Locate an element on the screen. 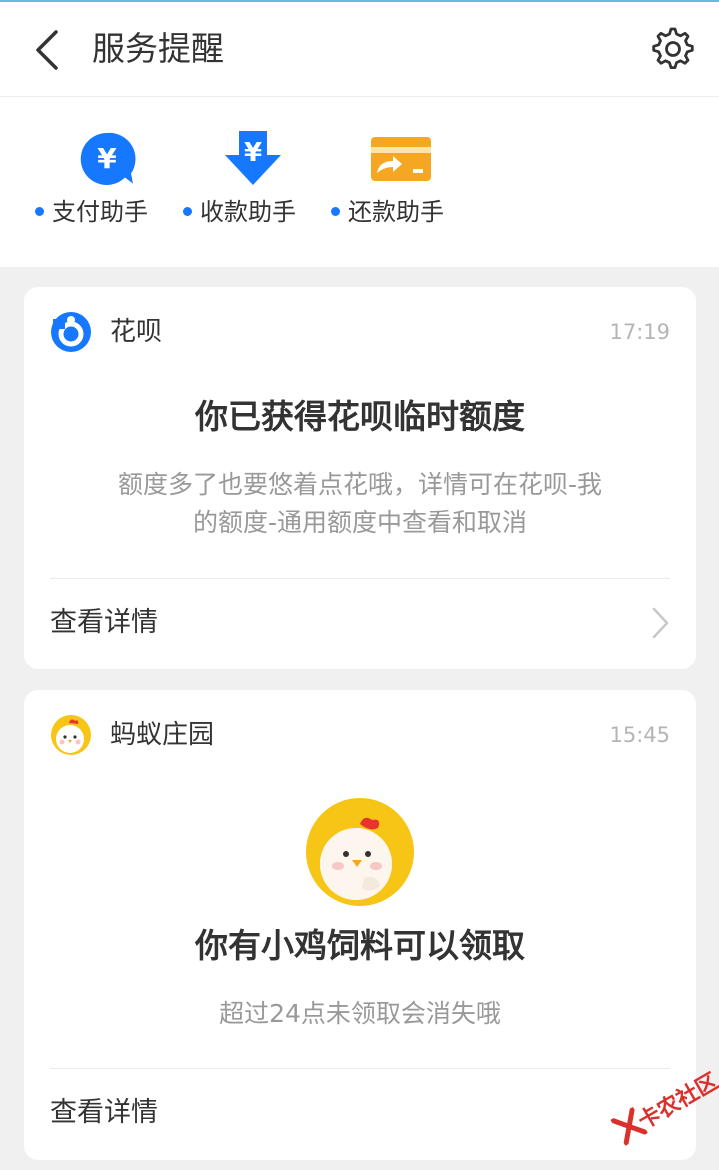  chevron-right-icon is located at coordinates (660, 623).